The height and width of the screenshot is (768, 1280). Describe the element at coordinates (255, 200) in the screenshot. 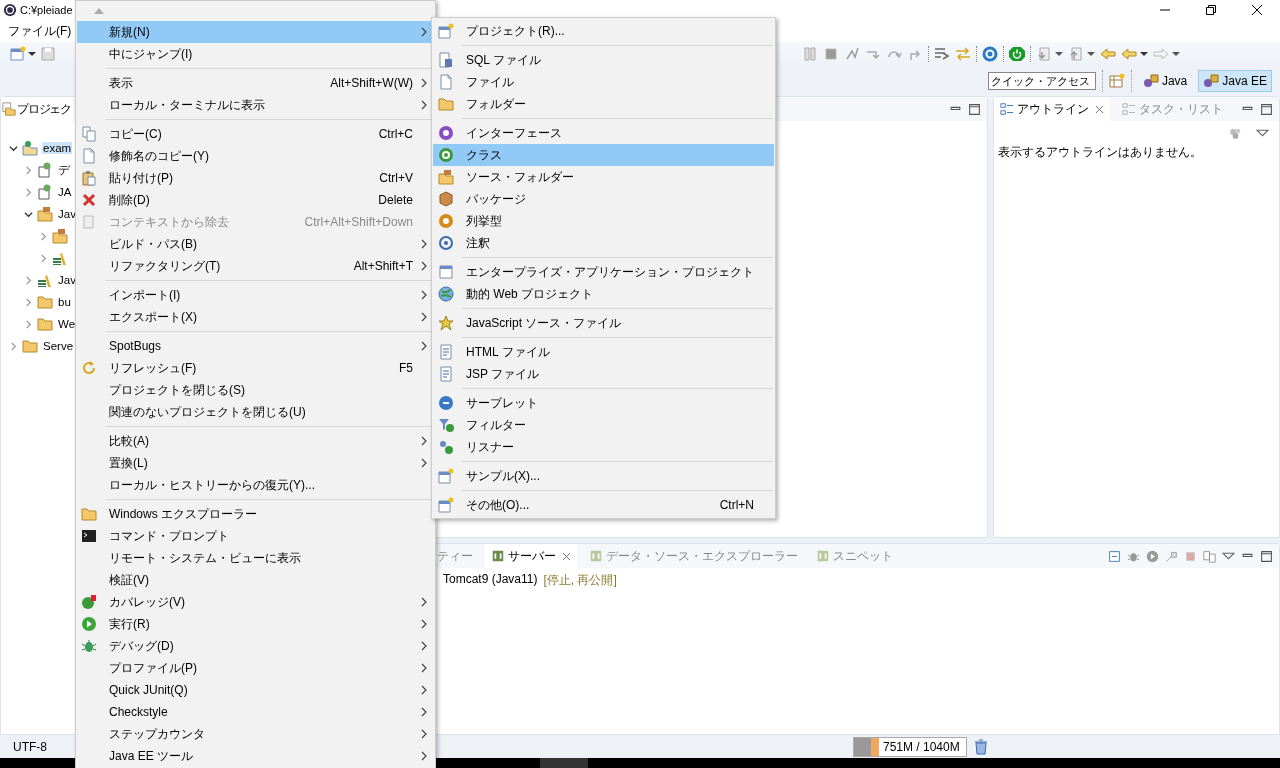

I see `menu-item: 削除(D) Delete` at that location.